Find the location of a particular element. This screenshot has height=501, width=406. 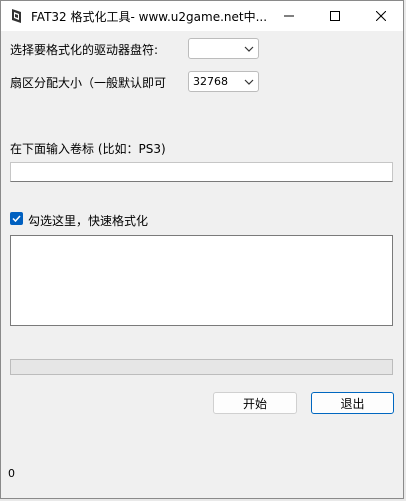

quick-format-checkbox is located at coordinates (16, 218).